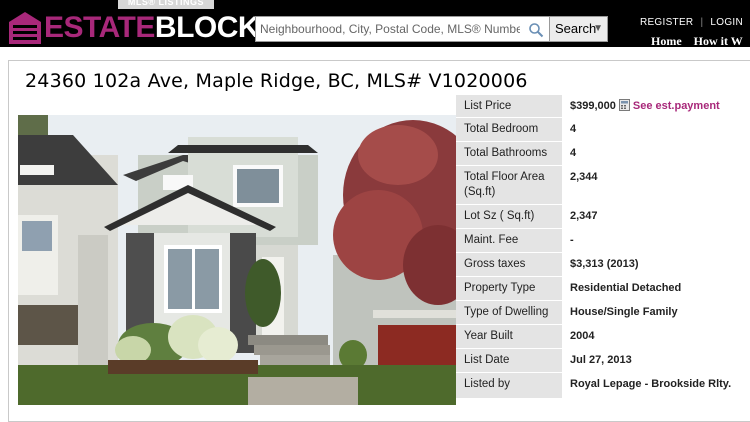 This screenshot has height=422, width=750. Describe the element at coordinates (603, 337) in the screenshot. I see `detail-row: Year Built 2004` at that location.